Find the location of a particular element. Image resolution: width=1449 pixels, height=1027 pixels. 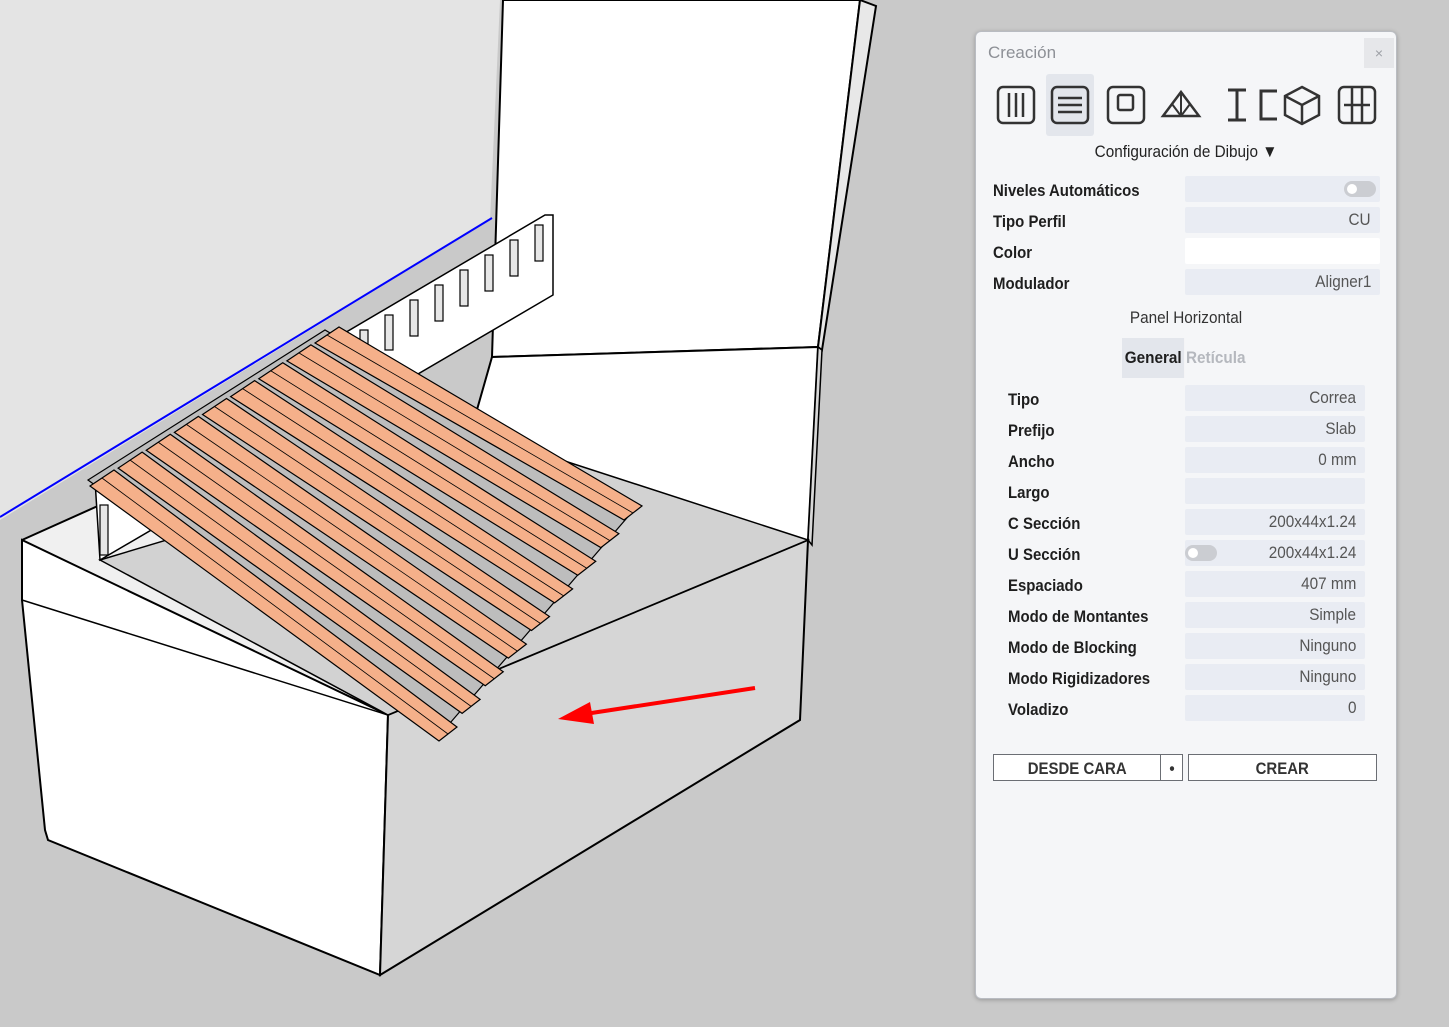

field-row-modo-de-blocking: Modo de Blocking Ninguno is located at coordinates (1188, 647).